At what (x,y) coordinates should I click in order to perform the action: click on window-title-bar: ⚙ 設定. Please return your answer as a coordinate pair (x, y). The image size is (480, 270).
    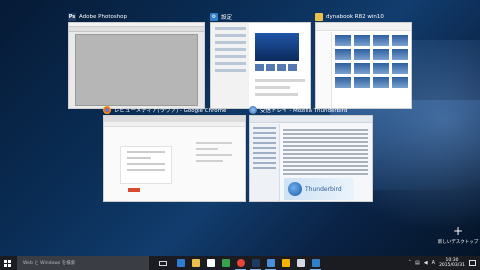
    Looking at the image, I should click on (260, 16).